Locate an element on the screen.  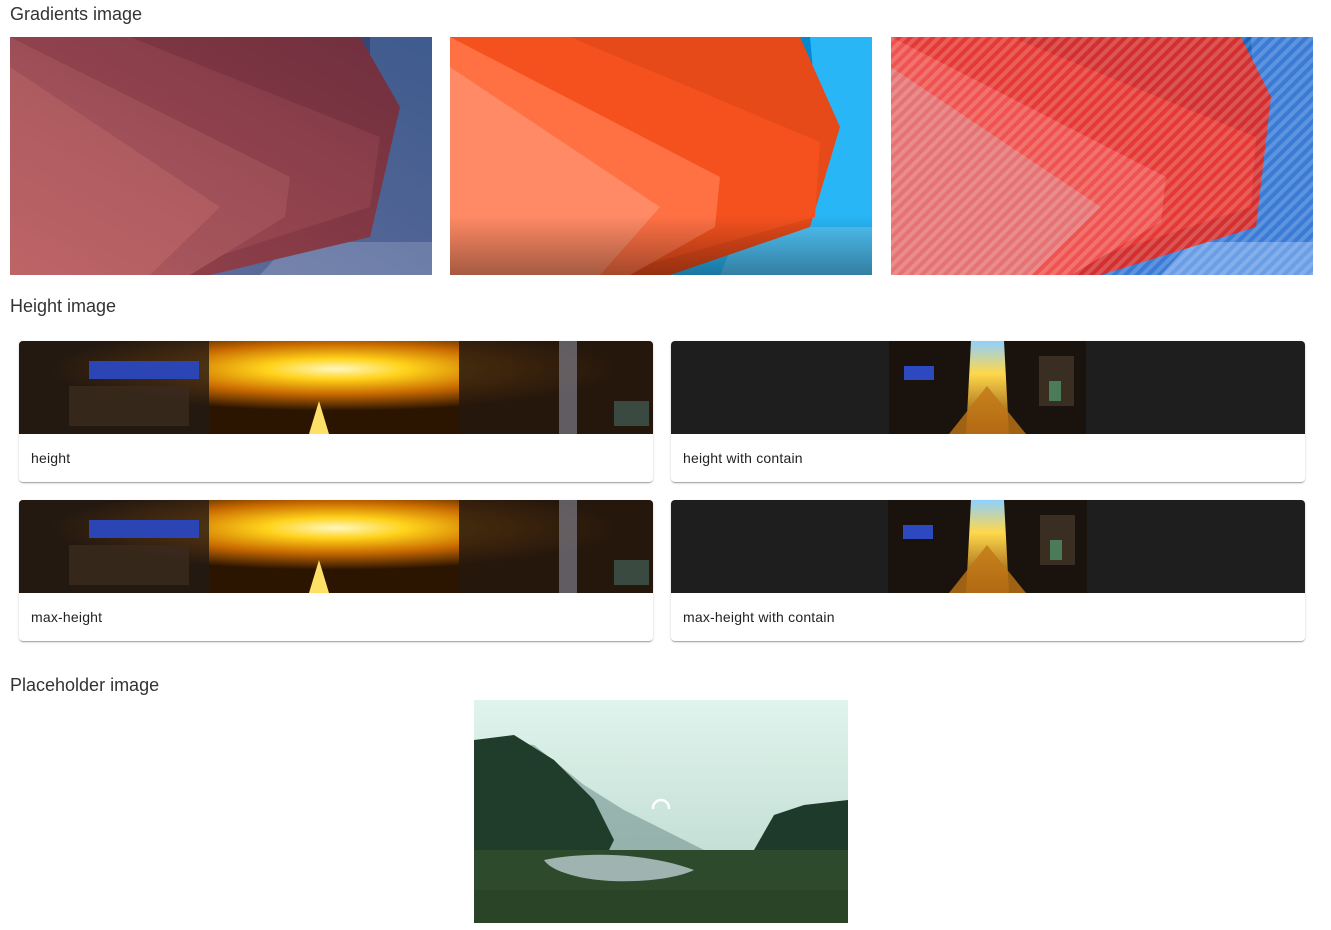
card-title: height with contain is located at coordinates (743, 458).